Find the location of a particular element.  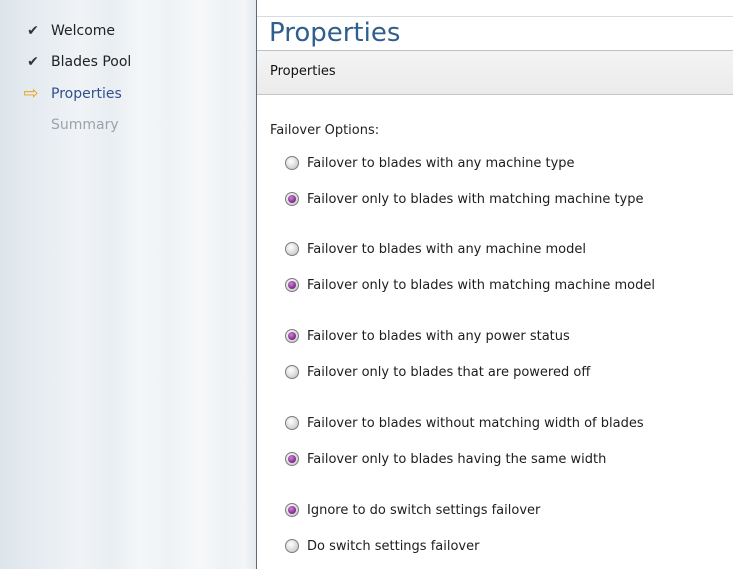

page-title: Properties is located at coordinates (335, 33).